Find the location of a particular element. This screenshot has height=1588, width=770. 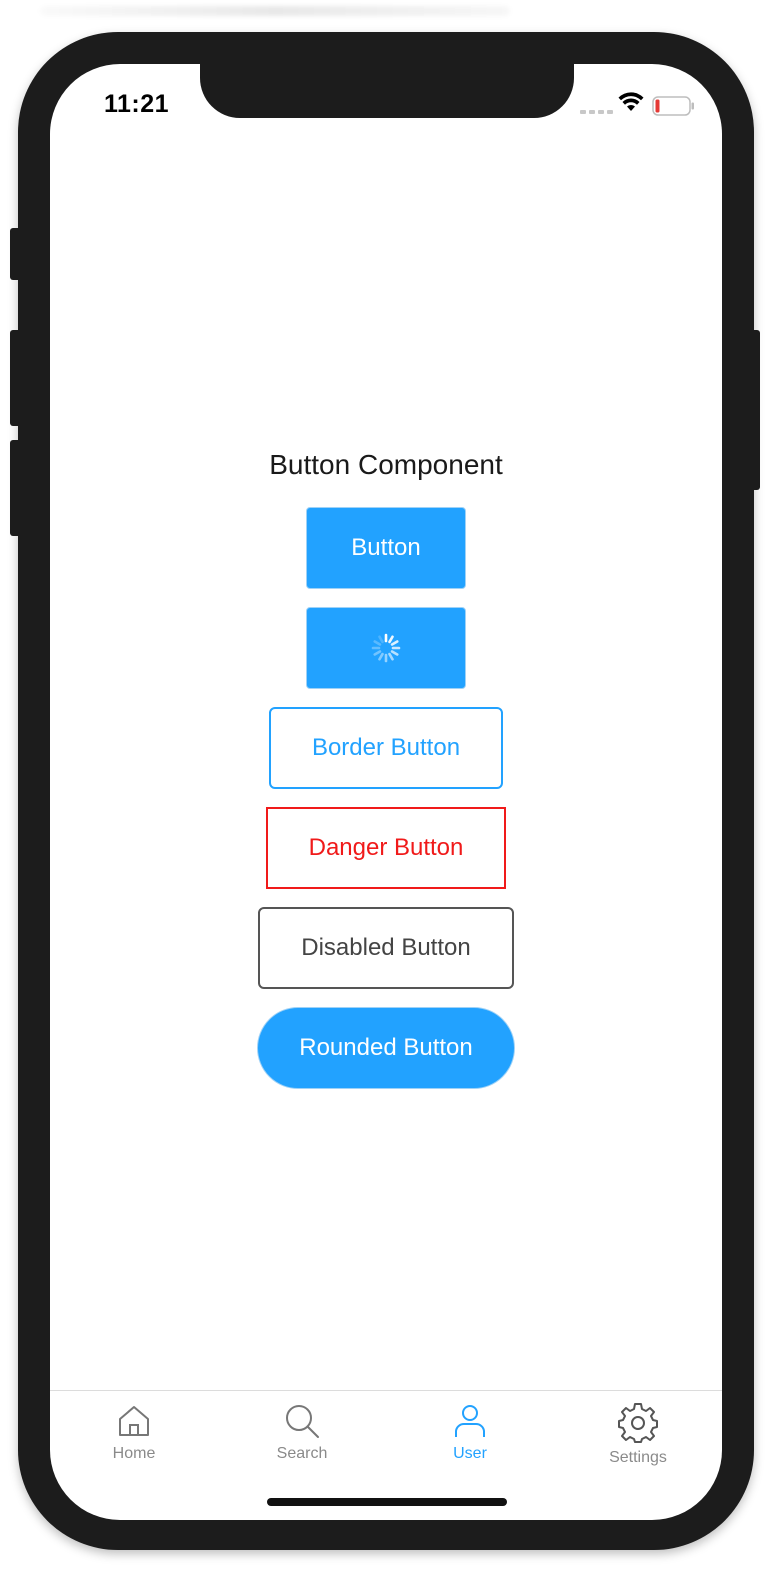

rounded-button: Rounded Button is located at coordinates (386, 1048).